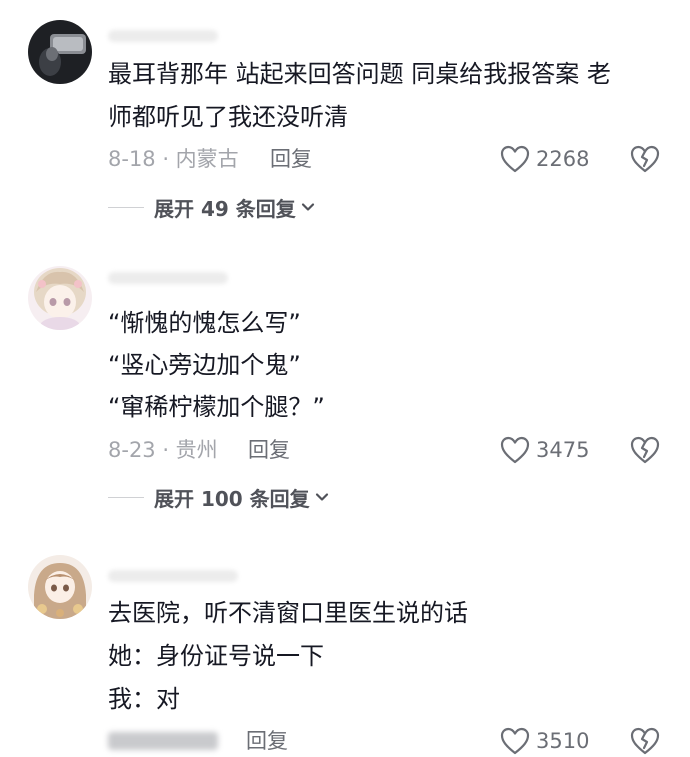 The width and height of the screenshot is (690, 757). What do you see at coordinates (60, 587) in the screenshot?
I see `avatar` at bounding box center [60, 587].